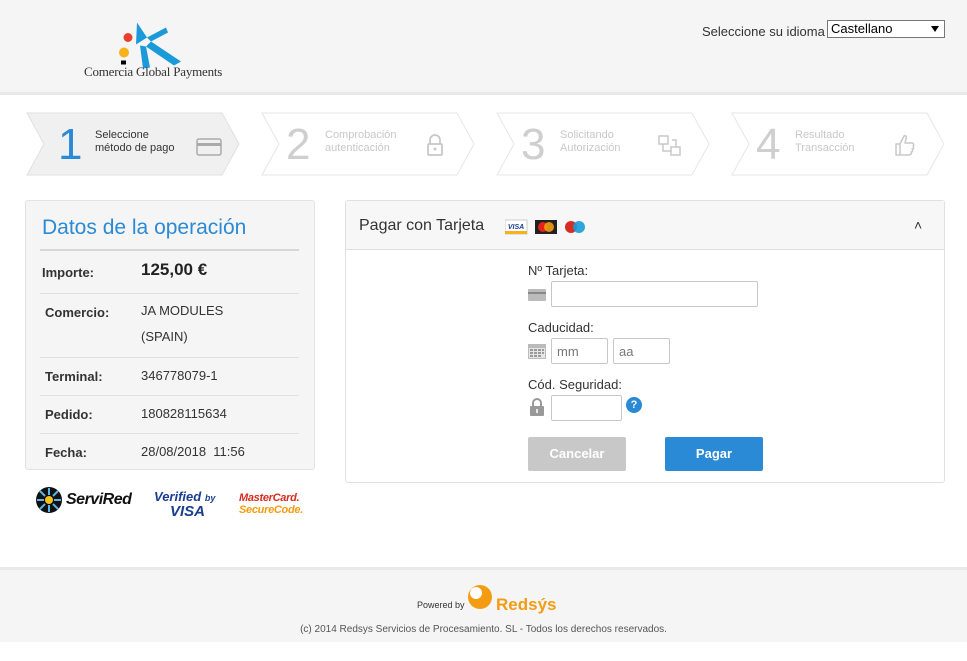  What do you see at coordinates (714, 454) in the screenshot?
I see `pay-button: Pagar` at bounding box center [714, 454].